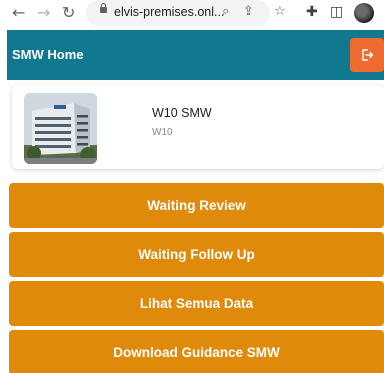 The image size is (384, 373). I want to click on browser-toolbar: ← → ↻ elvis-premises.onl... ⌕ ⇪ ☆ ✚ ◫, so click(192, 15).